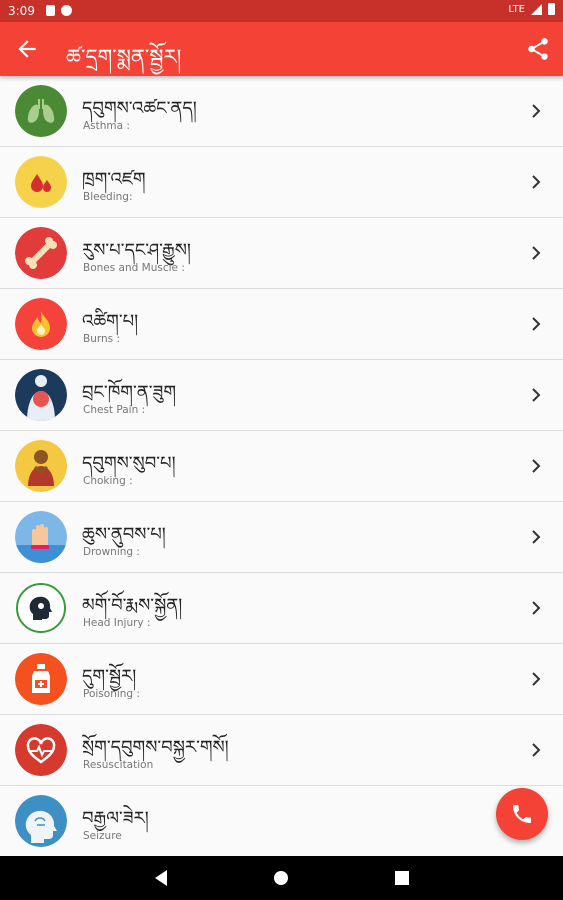 This screenshot has height=900, width=563. What do you see at coordinates (41, 679) in the screenshot?
I see `poison-bottle-icon` at bounding box center [41, 679].